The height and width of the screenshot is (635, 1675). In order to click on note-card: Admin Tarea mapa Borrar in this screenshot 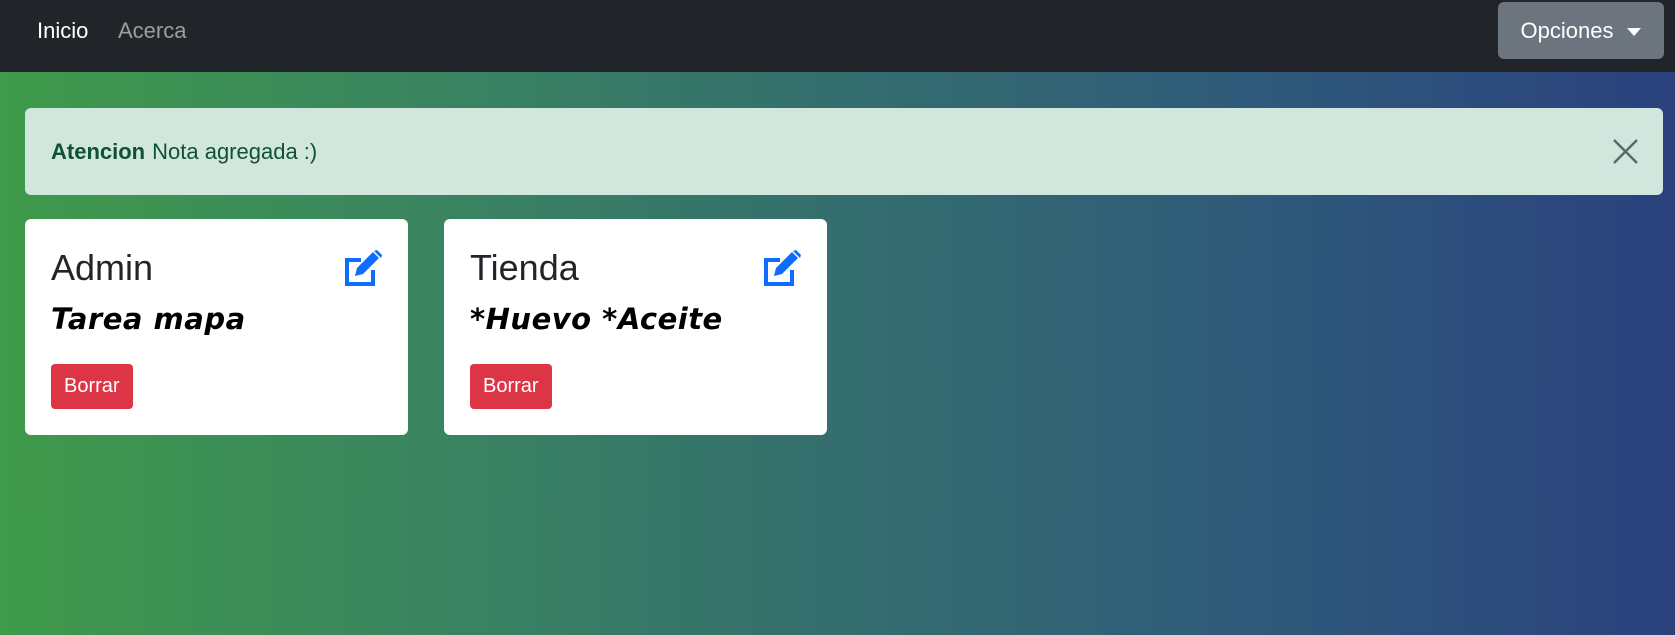, I will do `click(216, 327)`.